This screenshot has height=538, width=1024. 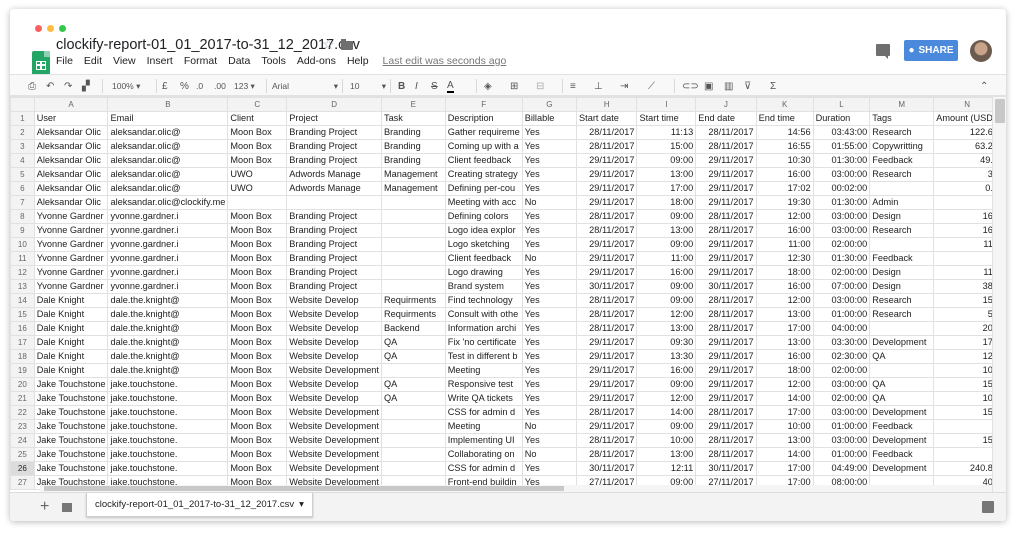 What do you see at coordinates (334, 188) in the screenshot?
I see `cell: Adwords Manage` at bounding box center [334, 188].